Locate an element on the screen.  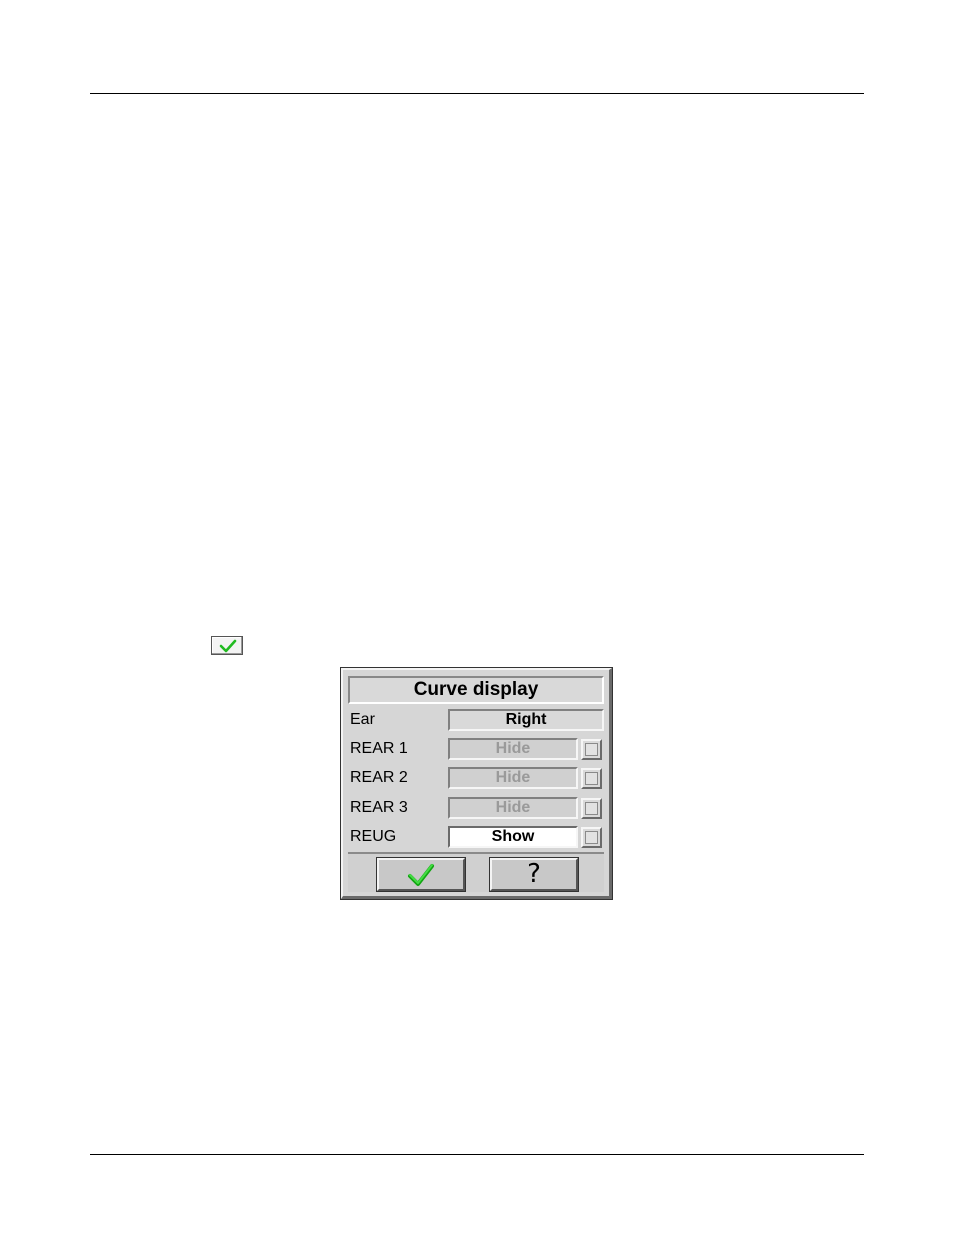
inline-ok-button-illustration is located at coordinates (227, 645).